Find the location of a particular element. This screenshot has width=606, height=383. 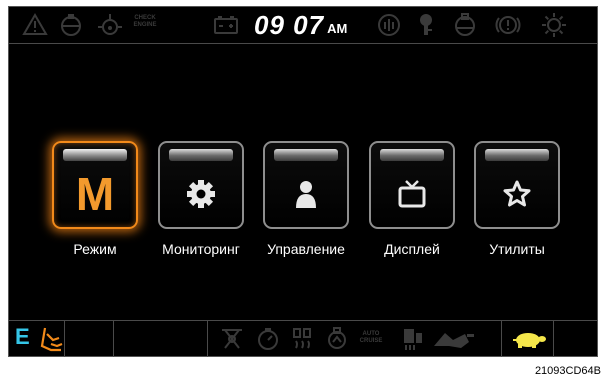

overload-icon is located at coordinates (554, 25).